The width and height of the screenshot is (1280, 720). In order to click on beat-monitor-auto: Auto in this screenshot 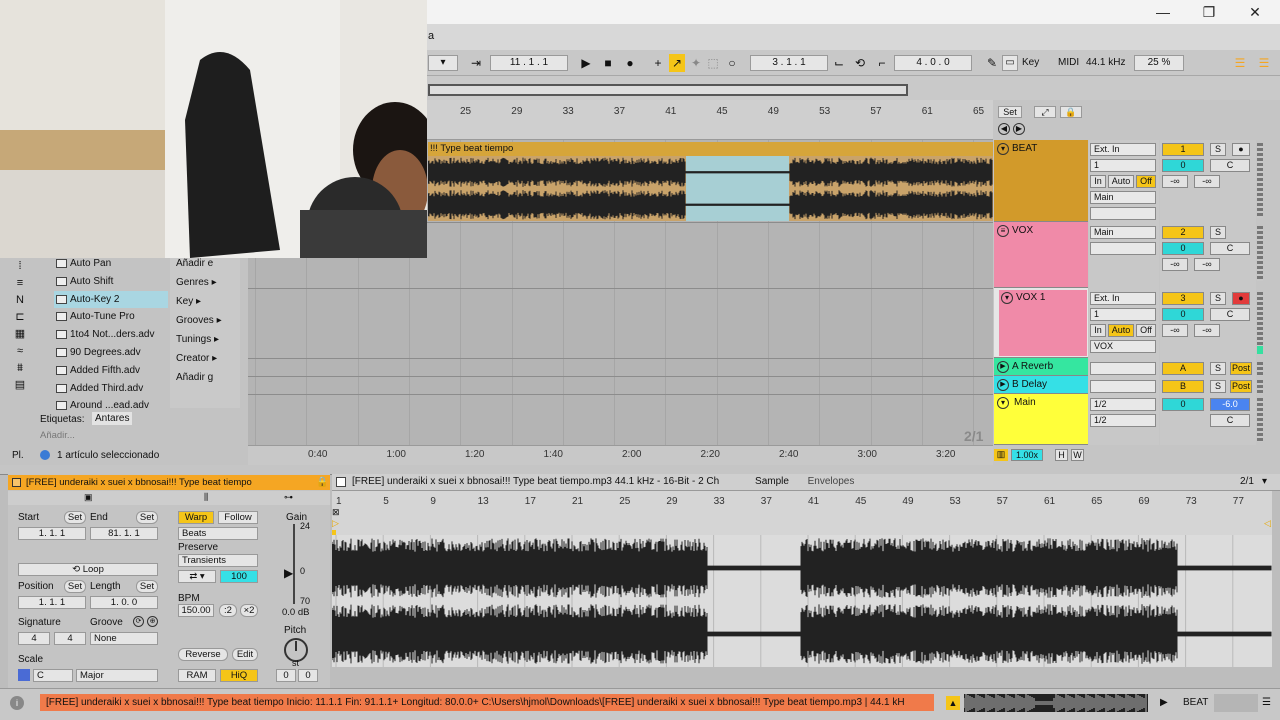, I will do `click(1121, 181)`.